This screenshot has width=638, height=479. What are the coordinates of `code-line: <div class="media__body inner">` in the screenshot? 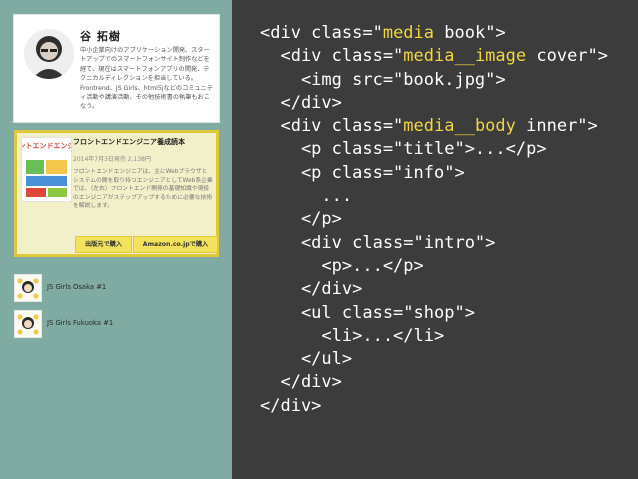 It's located at (434, 126).